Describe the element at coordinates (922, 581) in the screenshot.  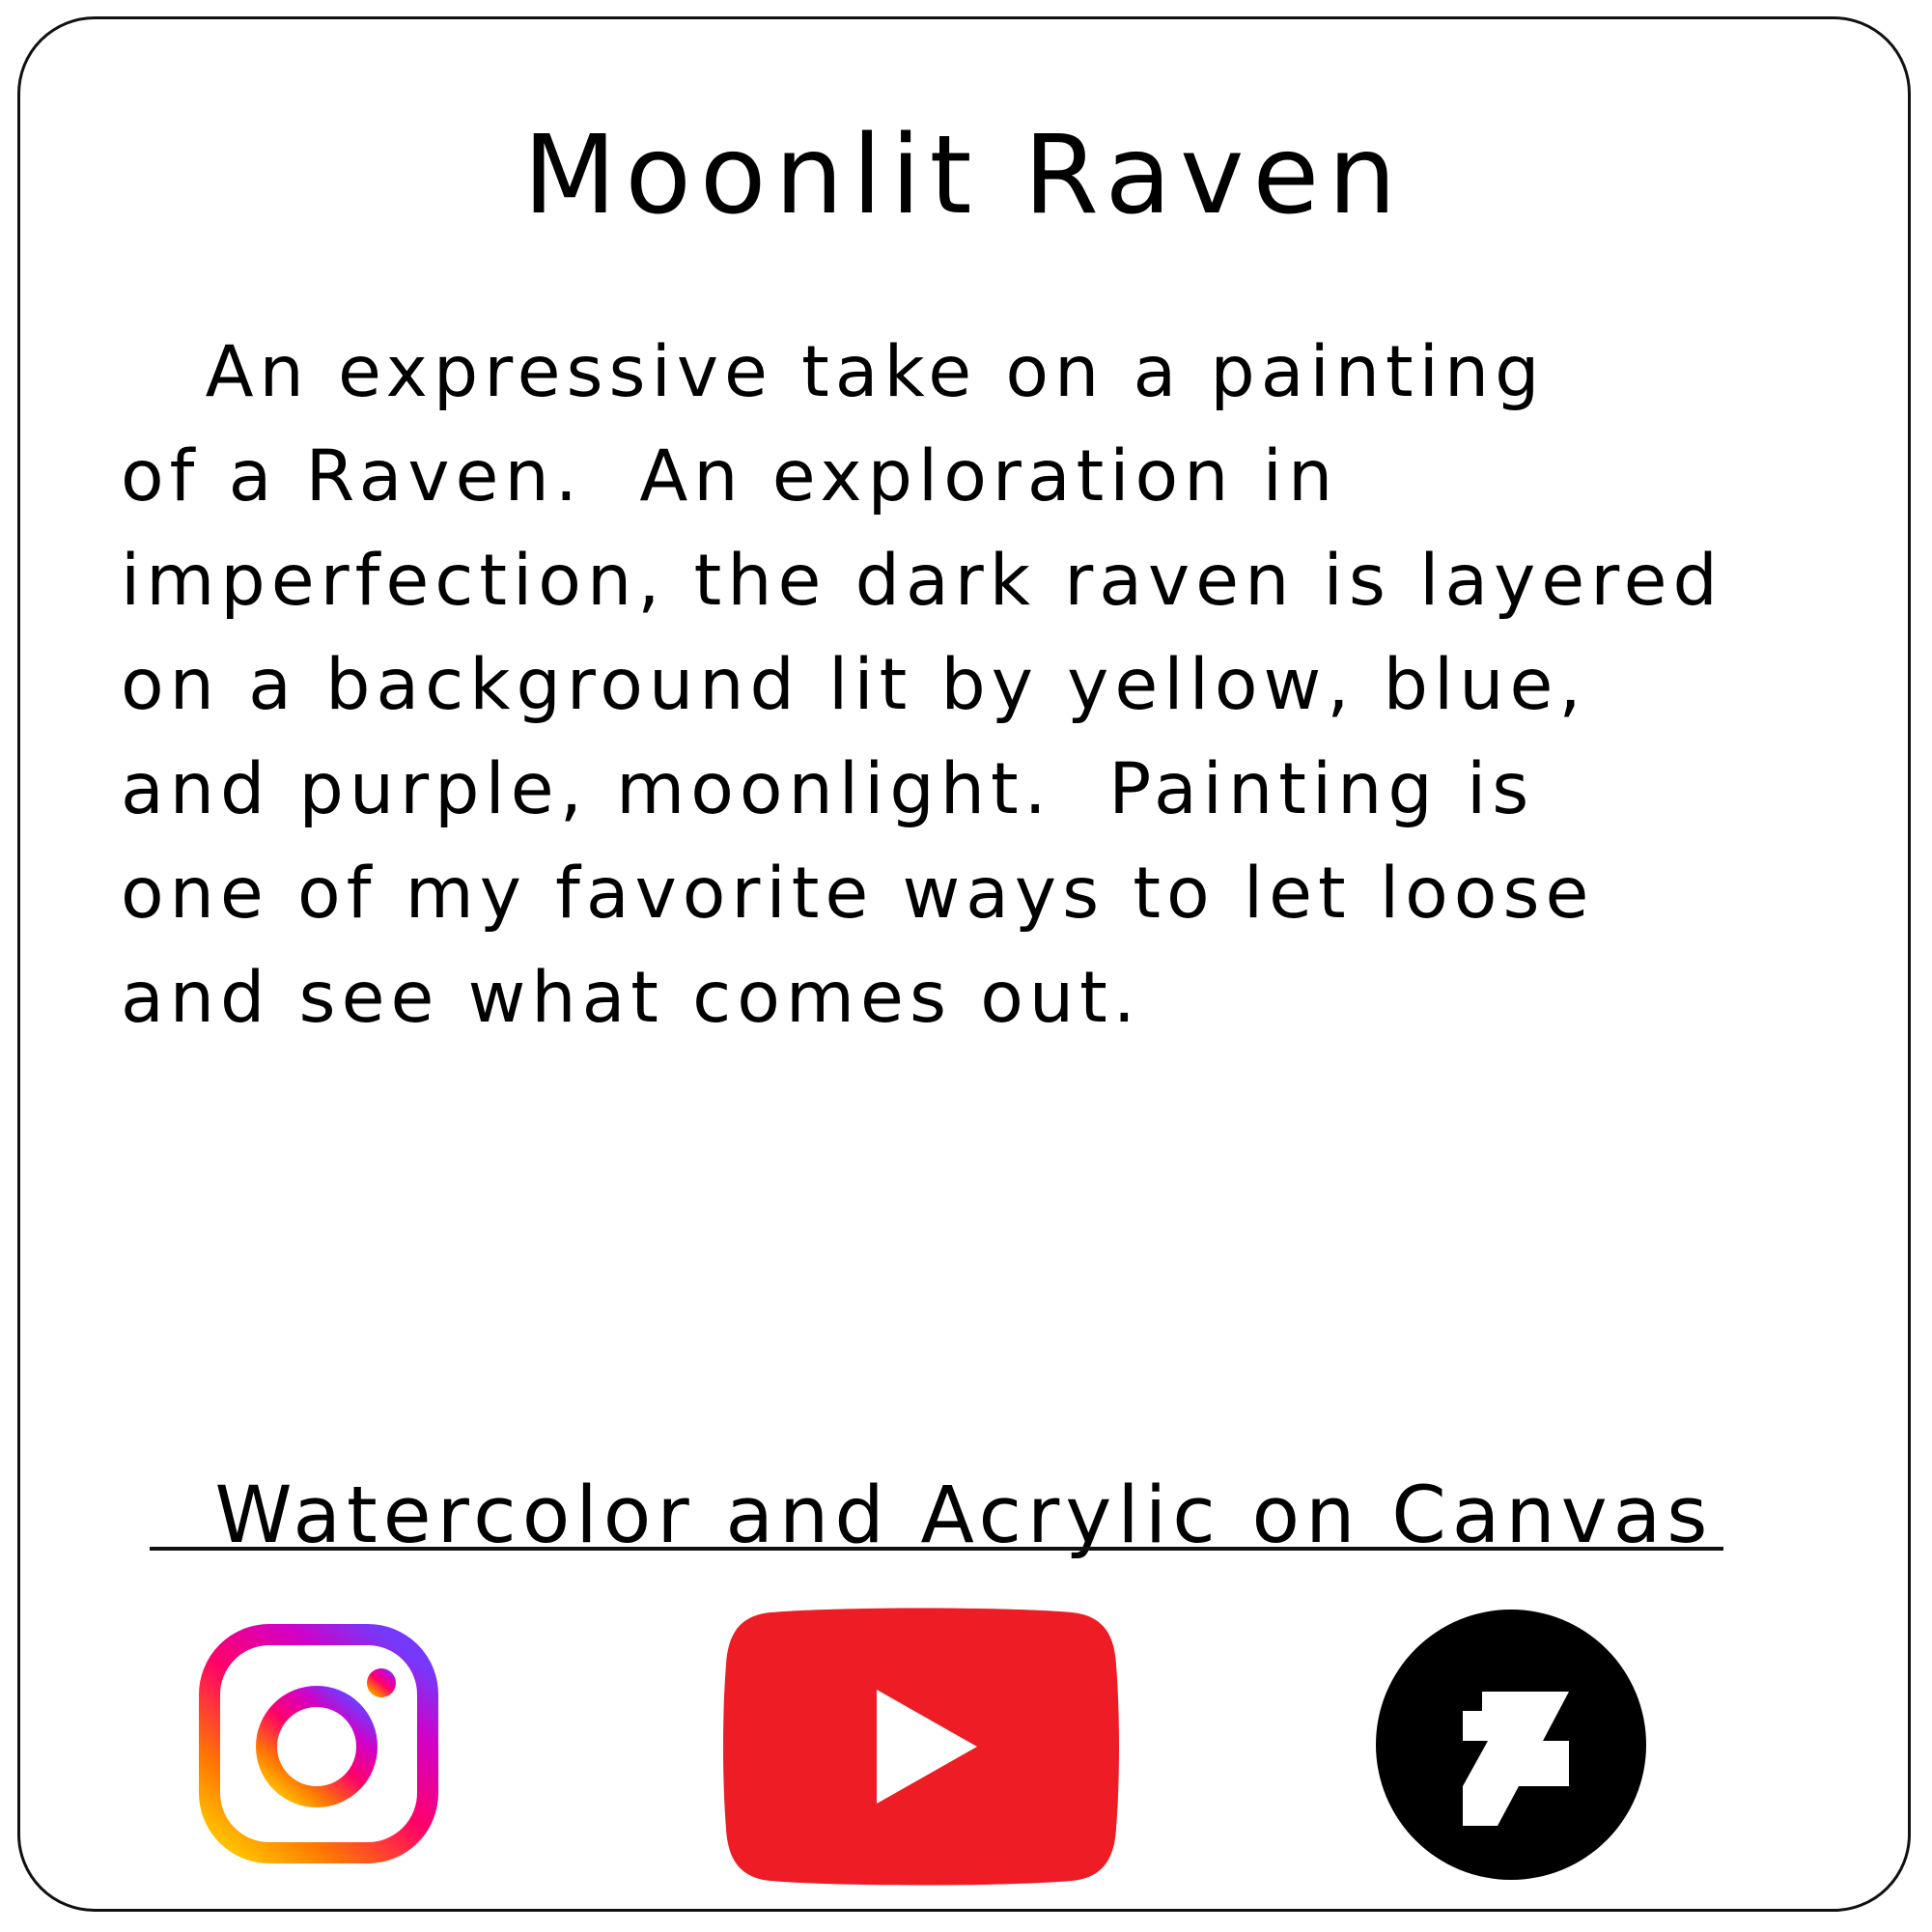
I see `description-line: imperfection, the dark raven is layered` at that location.